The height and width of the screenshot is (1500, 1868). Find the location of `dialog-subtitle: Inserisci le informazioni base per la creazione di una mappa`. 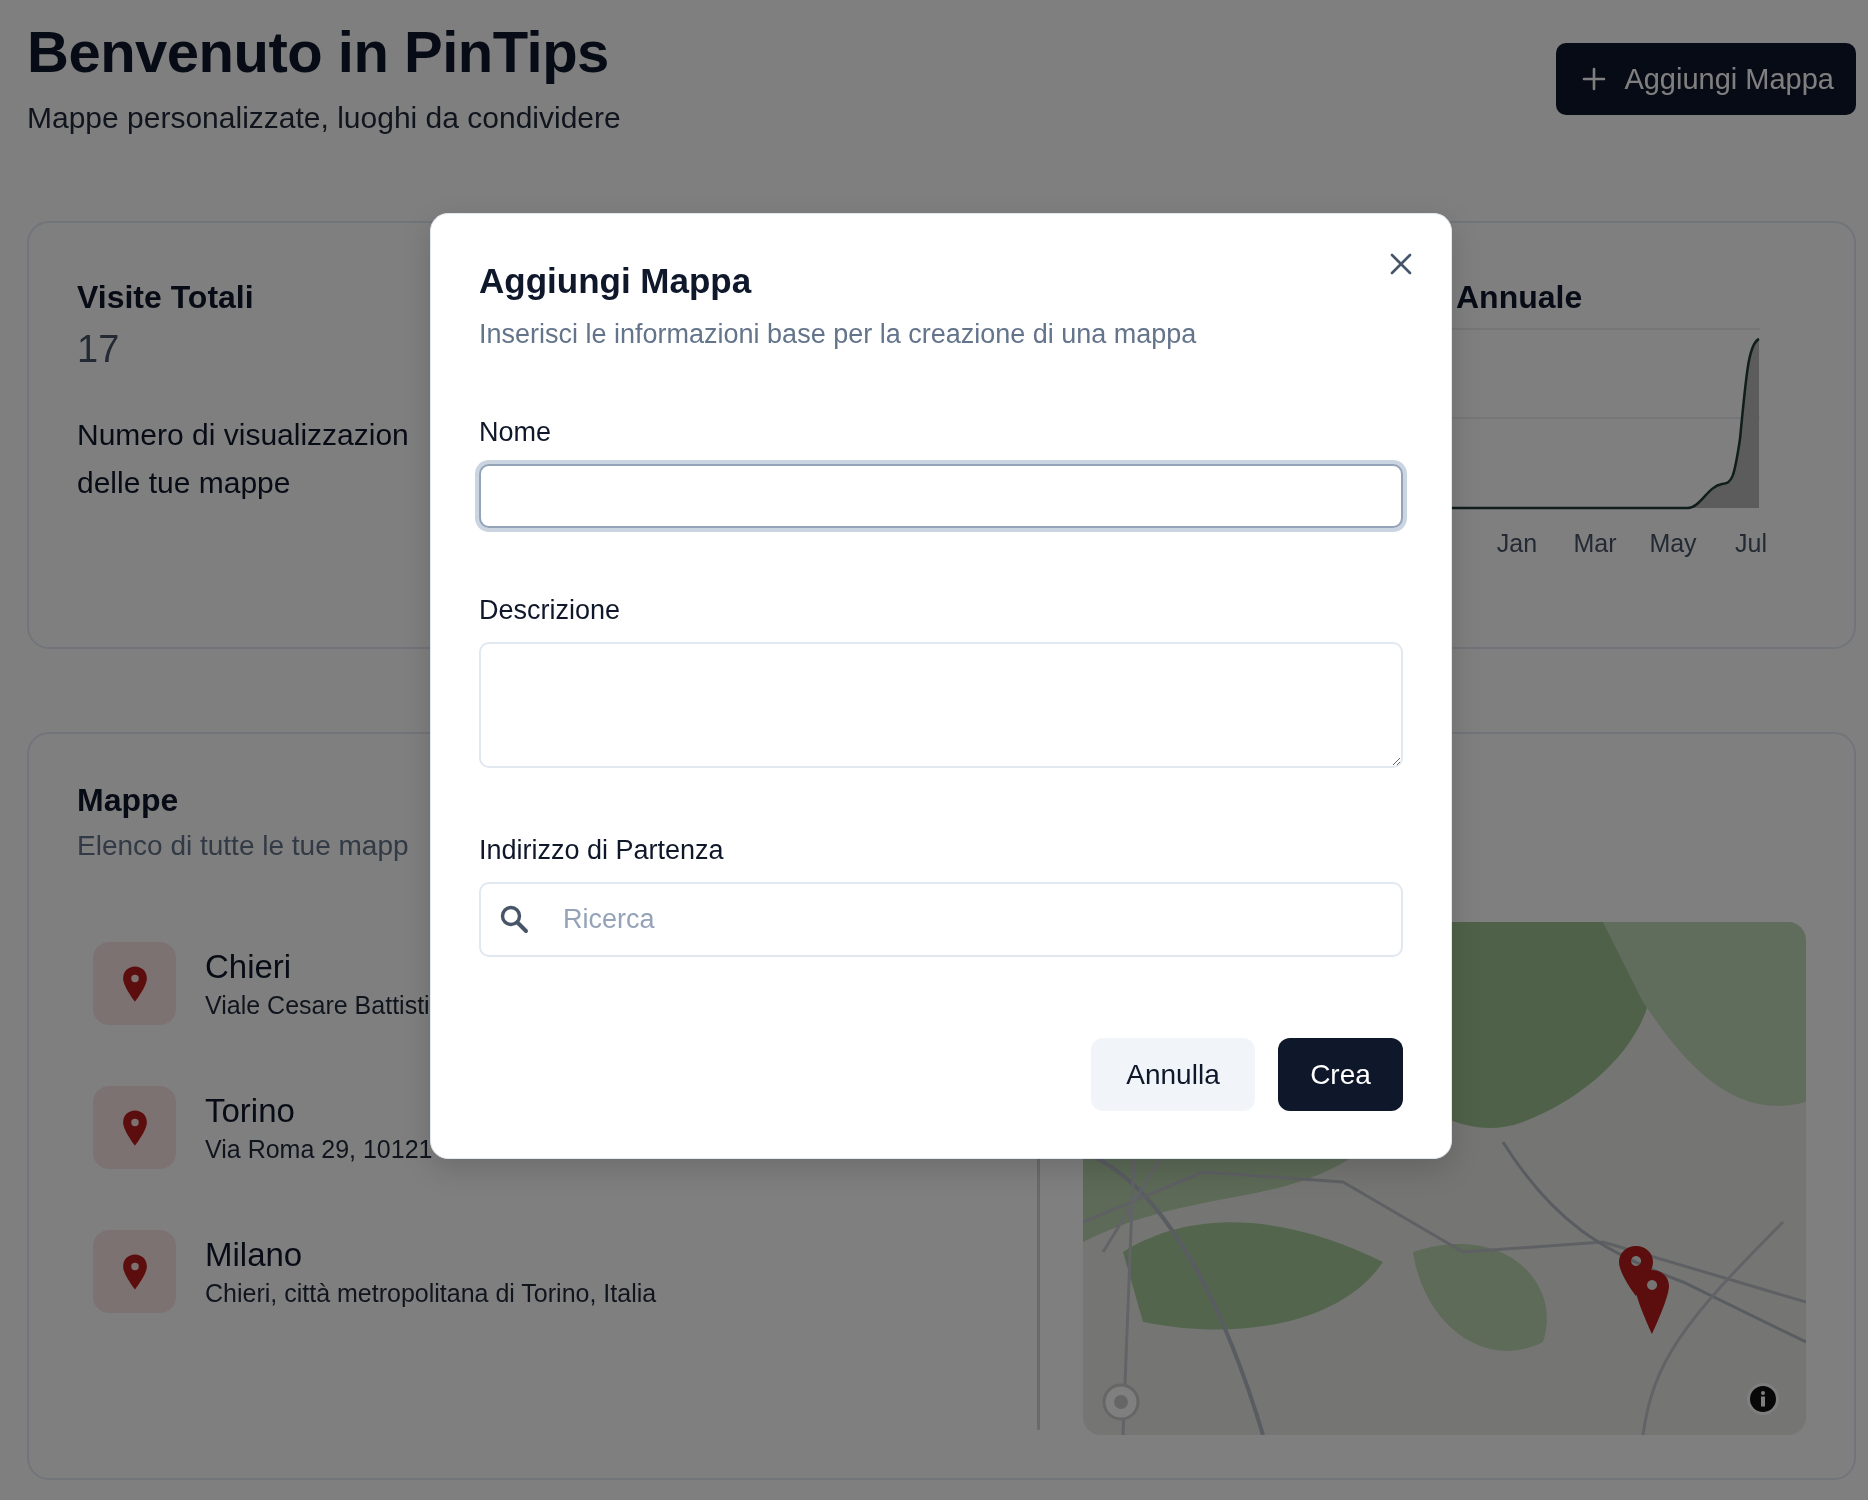

dialog-subtitle: Inserisci le informazioni base per la creazione di una mappa is located at coordinates (838, 334).